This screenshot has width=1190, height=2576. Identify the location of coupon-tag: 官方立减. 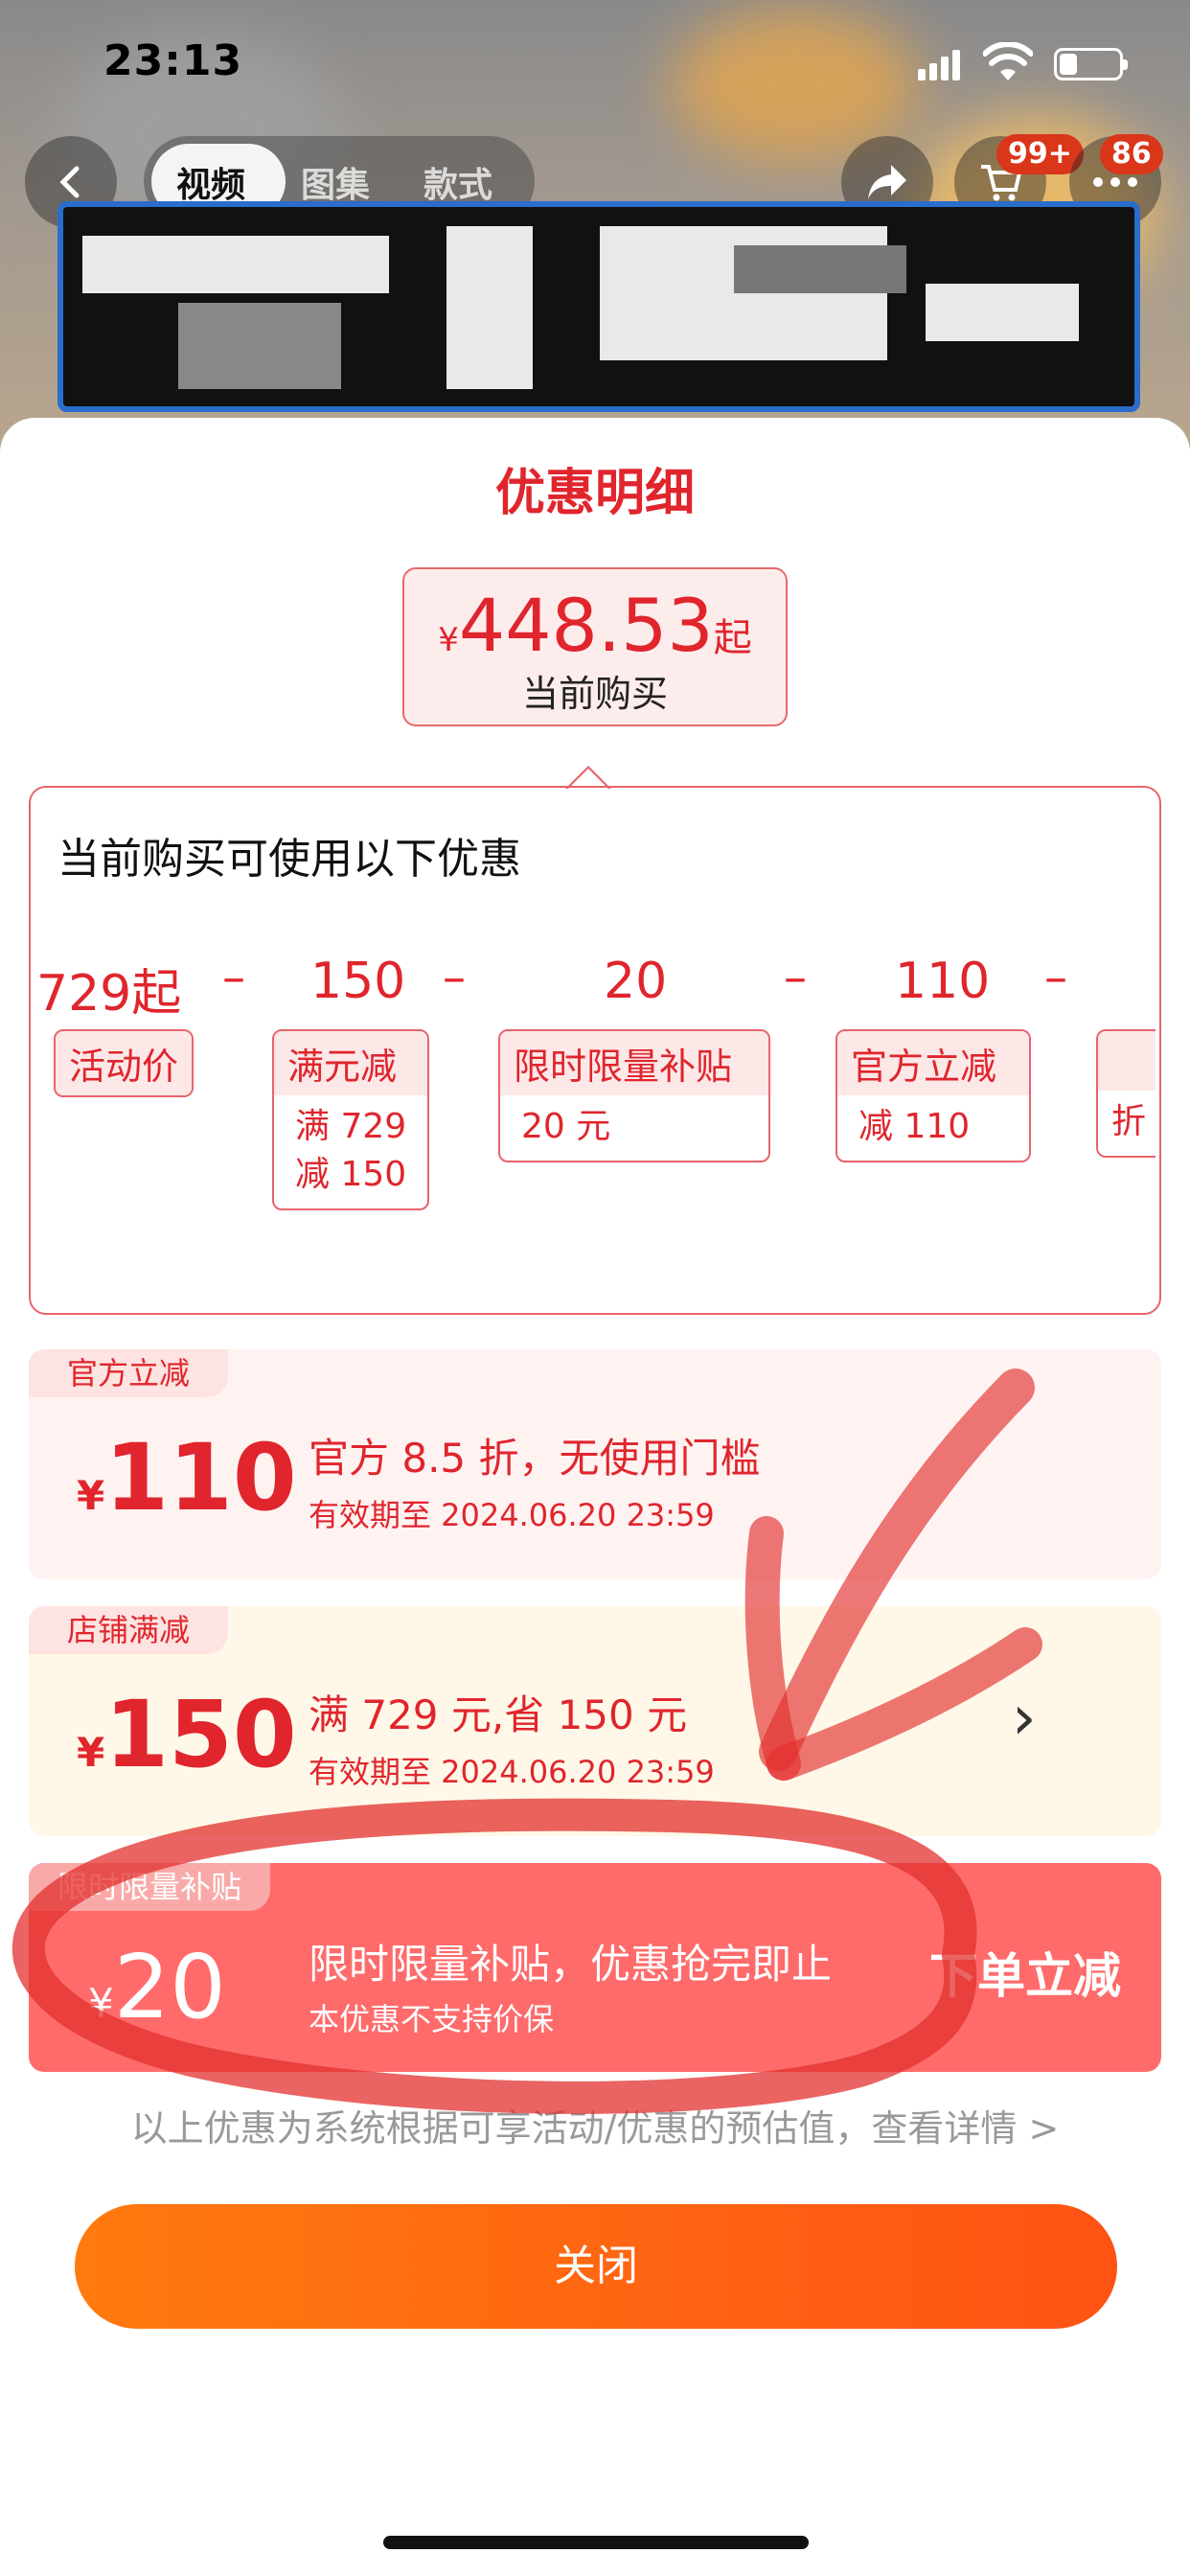
(129, 1373).